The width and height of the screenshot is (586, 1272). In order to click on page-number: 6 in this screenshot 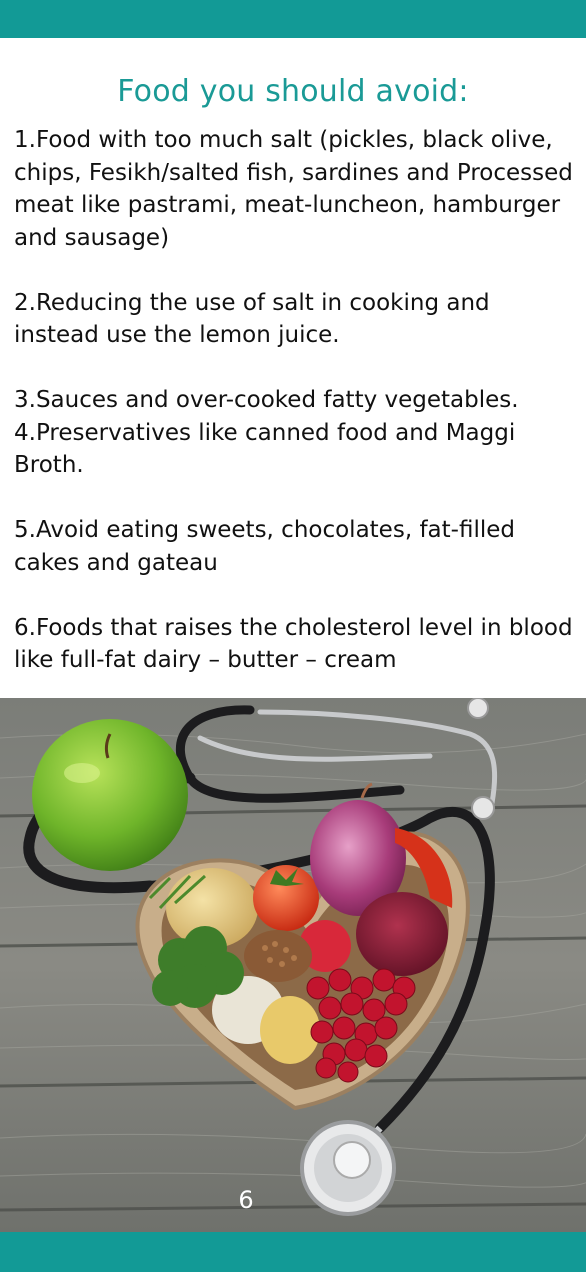, I will do `click(246, 1200)`.